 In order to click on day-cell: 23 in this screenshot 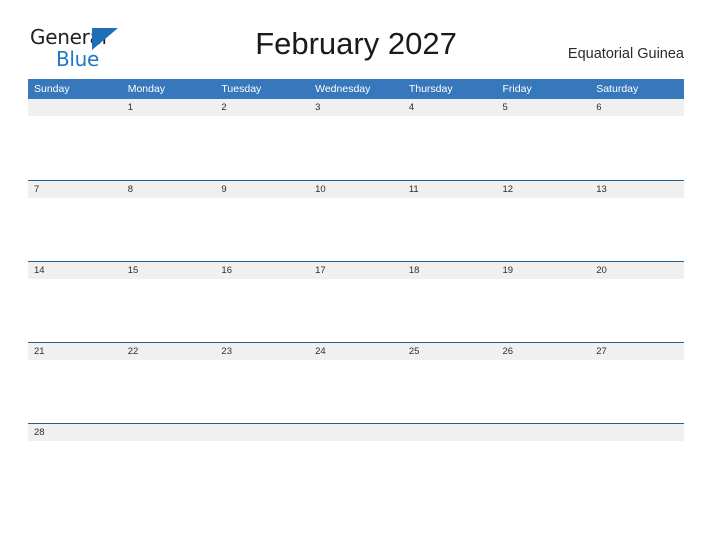, I will do `click(262, 382)`.